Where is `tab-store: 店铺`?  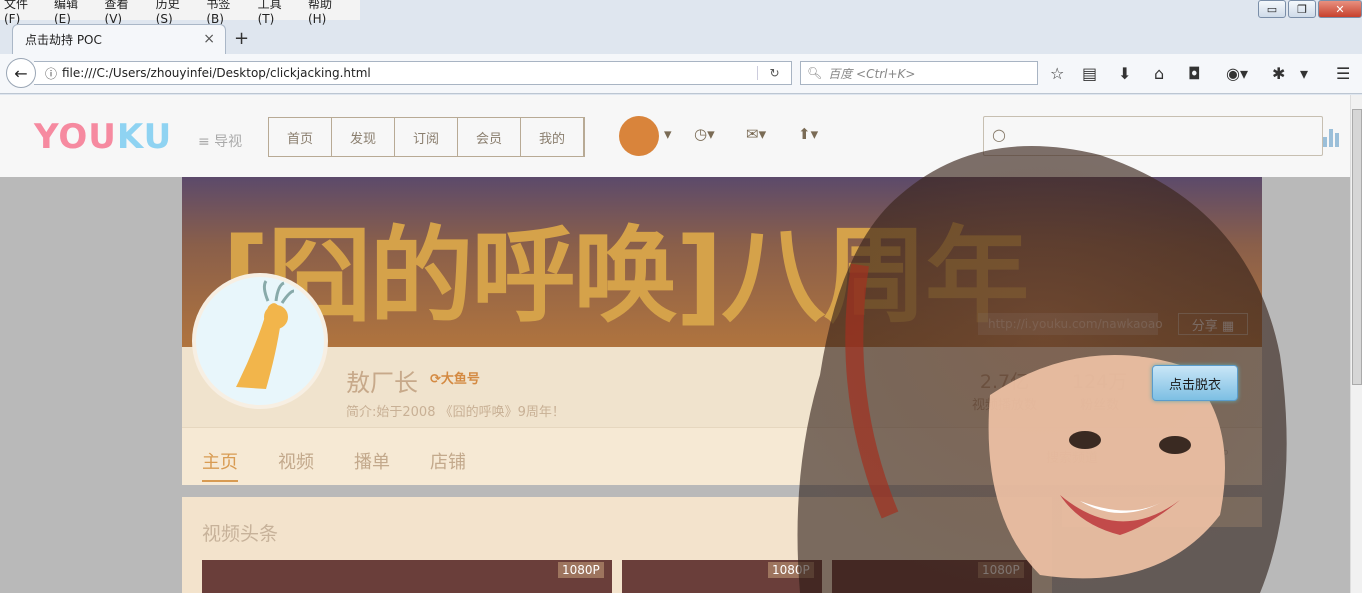 tab-store: 店铺 is located at coordinates (448, 461).